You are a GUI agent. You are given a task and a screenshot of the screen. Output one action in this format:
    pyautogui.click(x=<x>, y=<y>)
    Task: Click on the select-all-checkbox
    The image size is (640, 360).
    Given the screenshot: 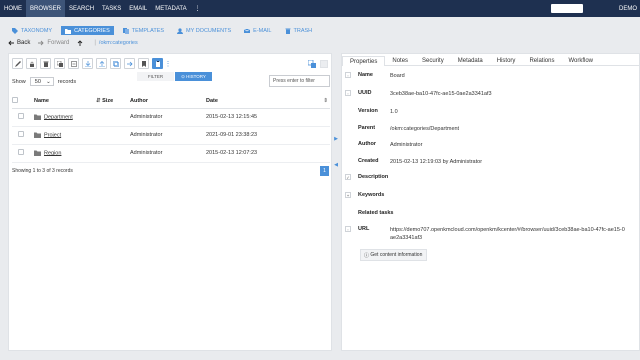 What is the action you would take?
    pyautogui.click(x=15, y=99)
    